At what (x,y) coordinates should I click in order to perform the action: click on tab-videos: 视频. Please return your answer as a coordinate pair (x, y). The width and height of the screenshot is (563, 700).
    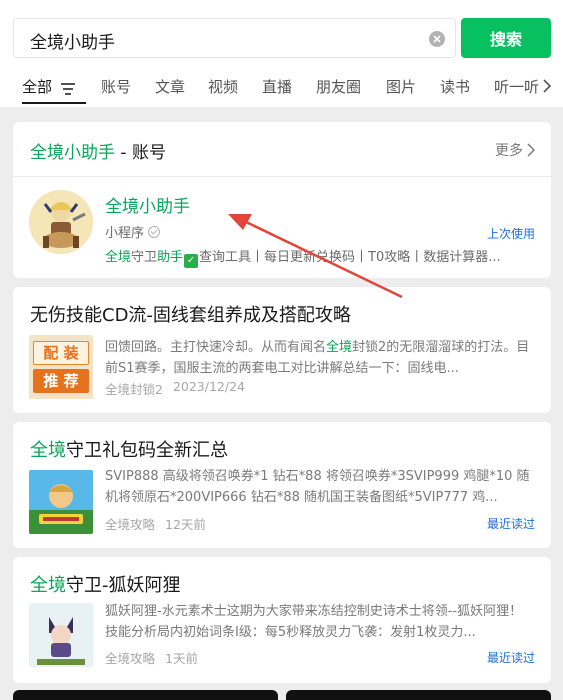
    Looking at the image, I should click on (223, 86).